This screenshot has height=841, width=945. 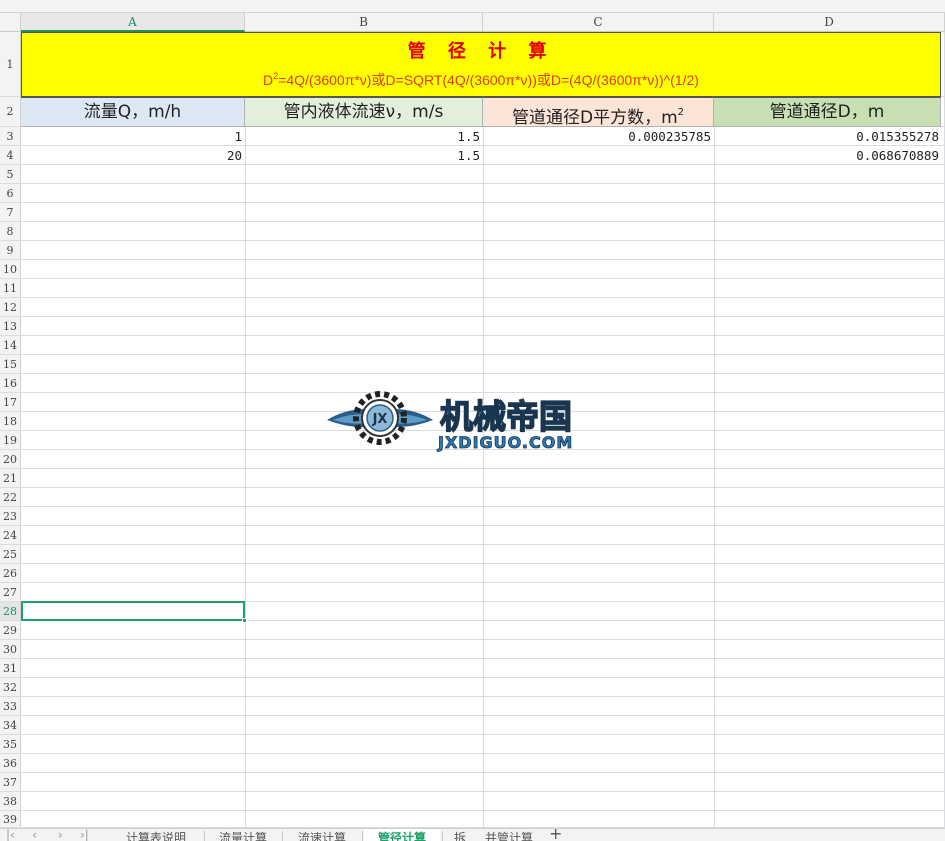 What do you see at coordinates (10, 687) in the screenshot?
I see `row-header-32: 32` at bounding box center [10, 687].